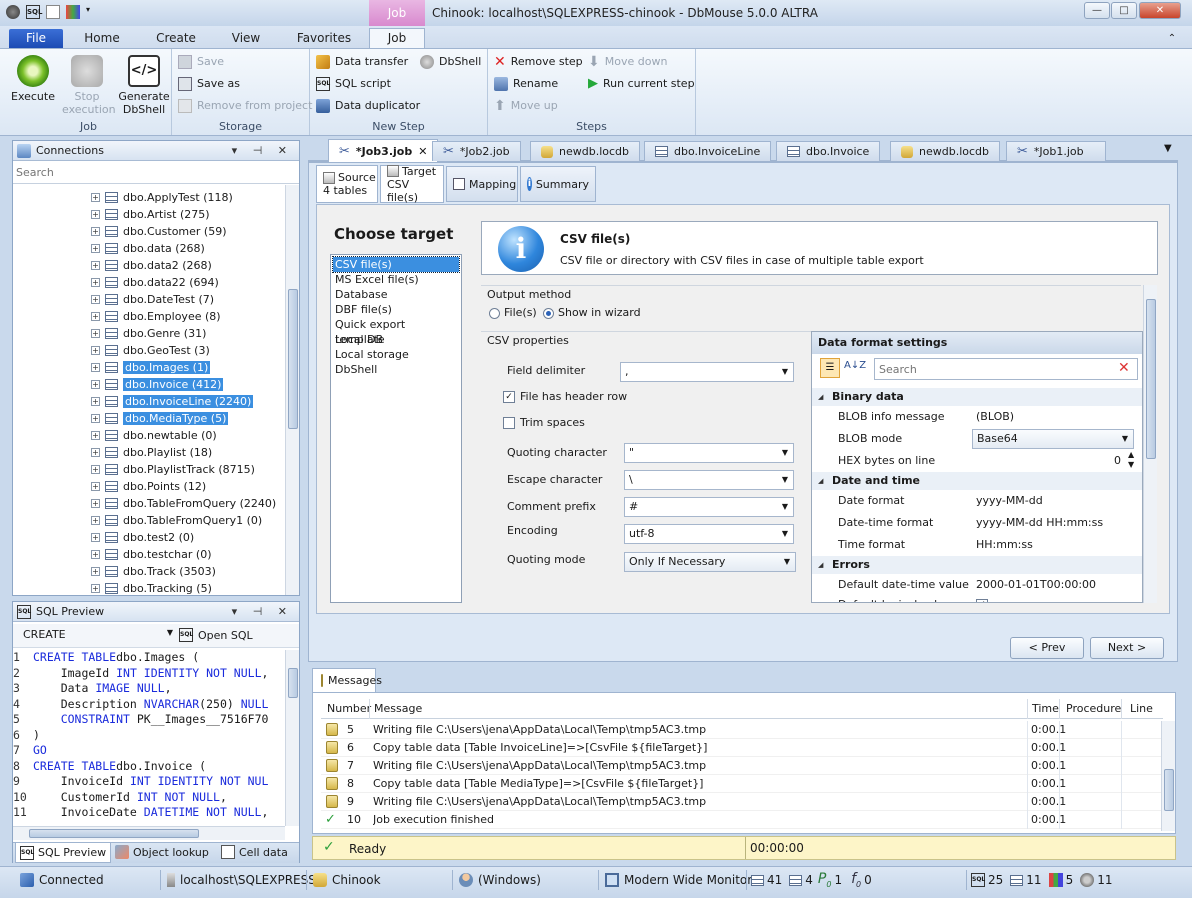 The image size is (1192, 898). Describe the element at coordinates (368, 106) in the screenshot. I see `data-duplicator-button: Data duplicator` at that location.